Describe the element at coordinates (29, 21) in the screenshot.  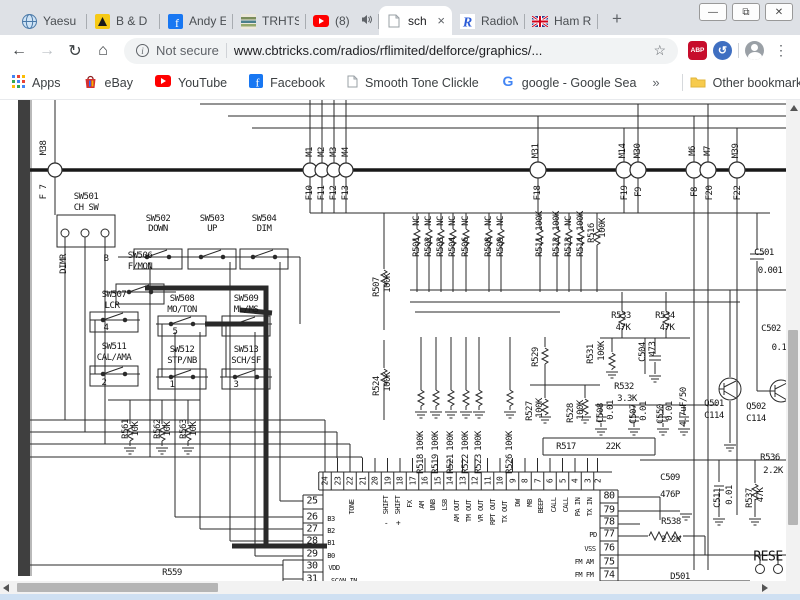
I see `globe-favicon-icon` at that location.